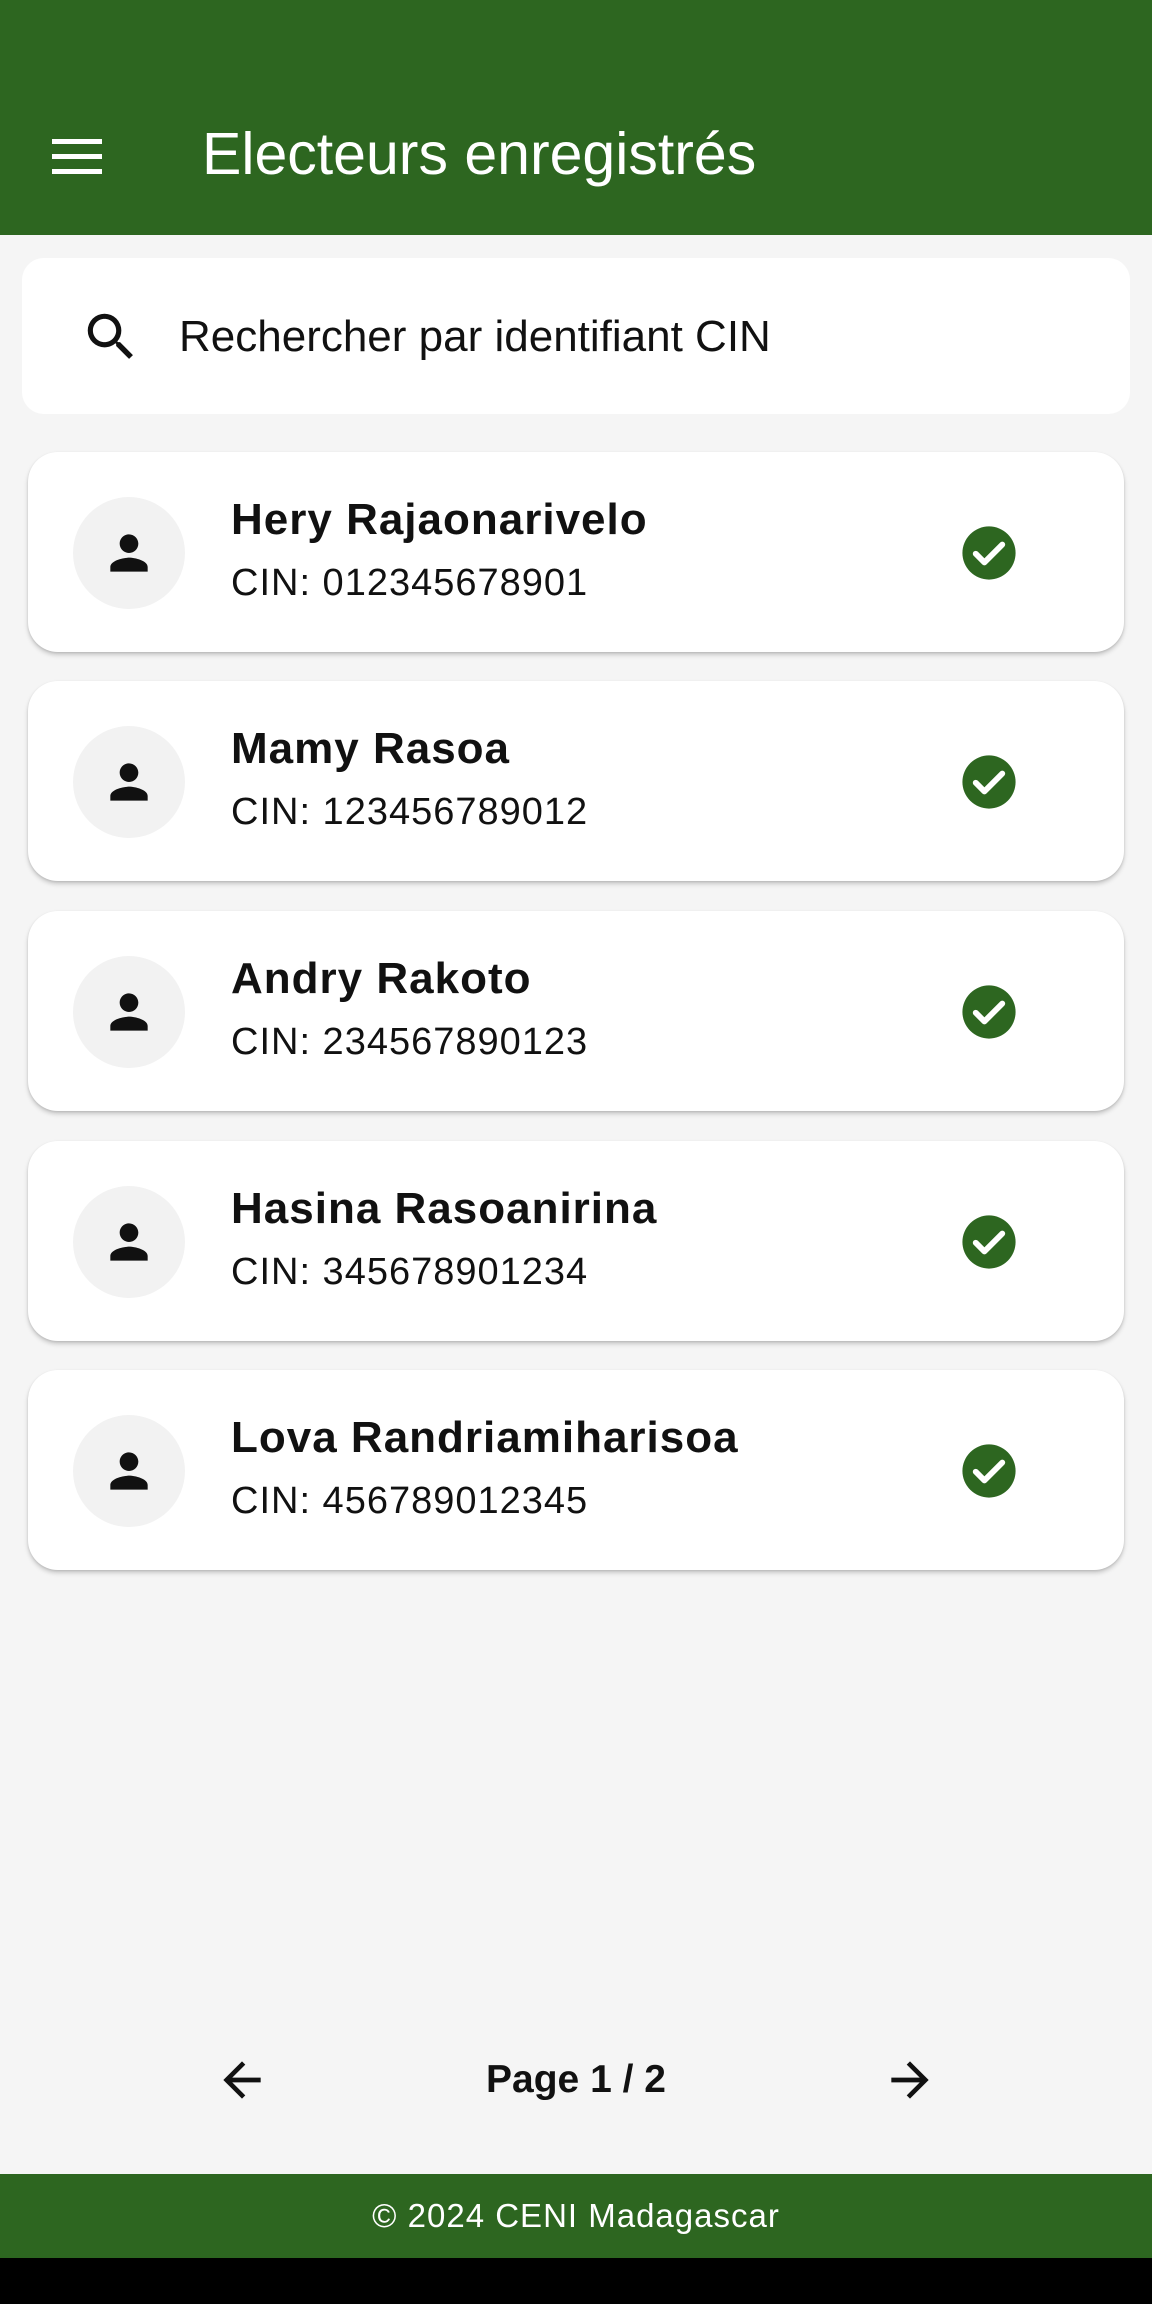  I want to click on footer: © 2024 CENI Madagascar, so click(576, 2216).